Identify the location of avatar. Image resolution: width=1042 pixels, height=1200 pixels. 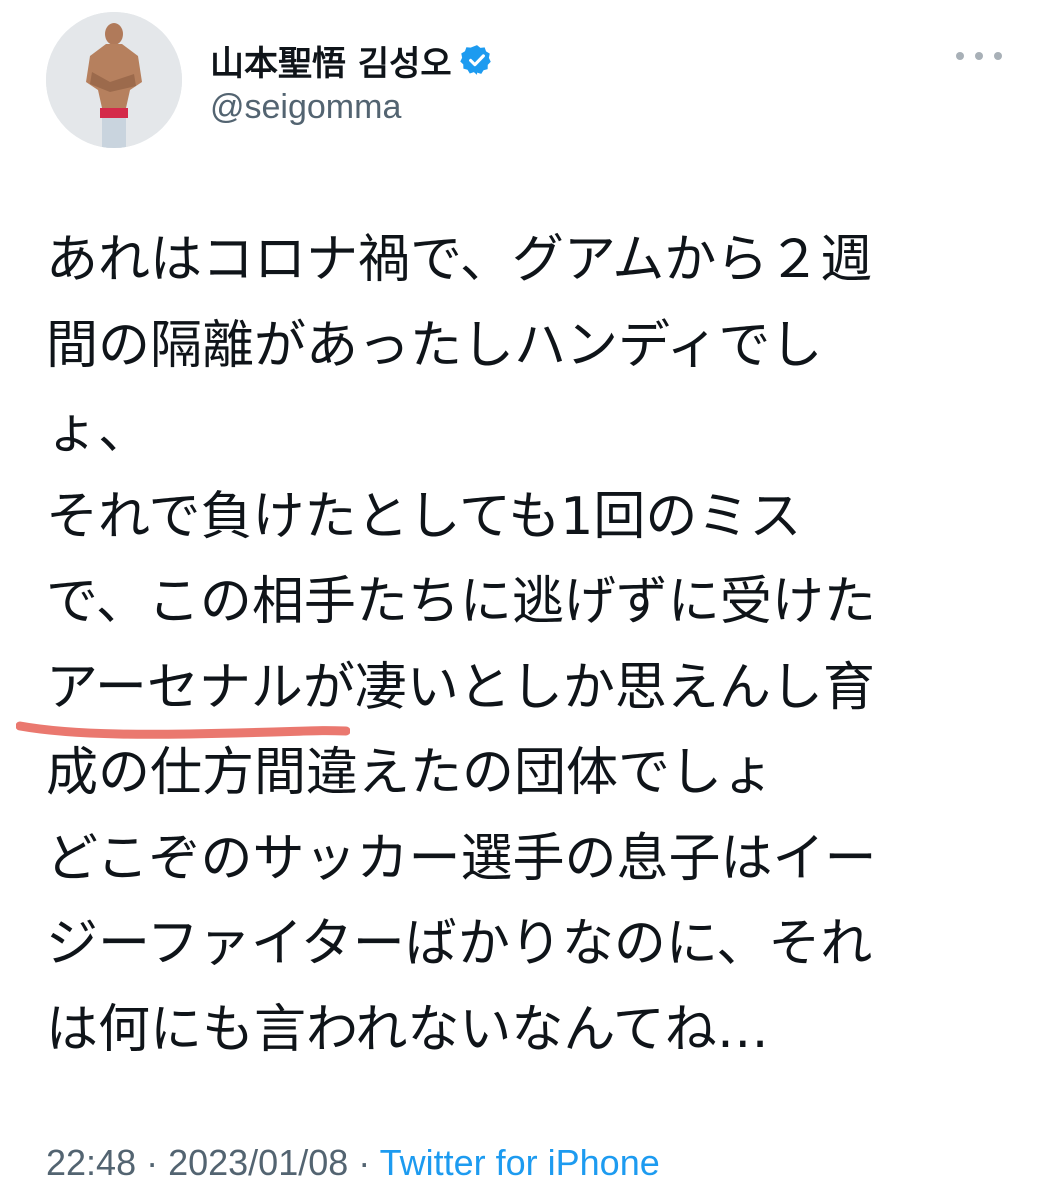
(114, 80).